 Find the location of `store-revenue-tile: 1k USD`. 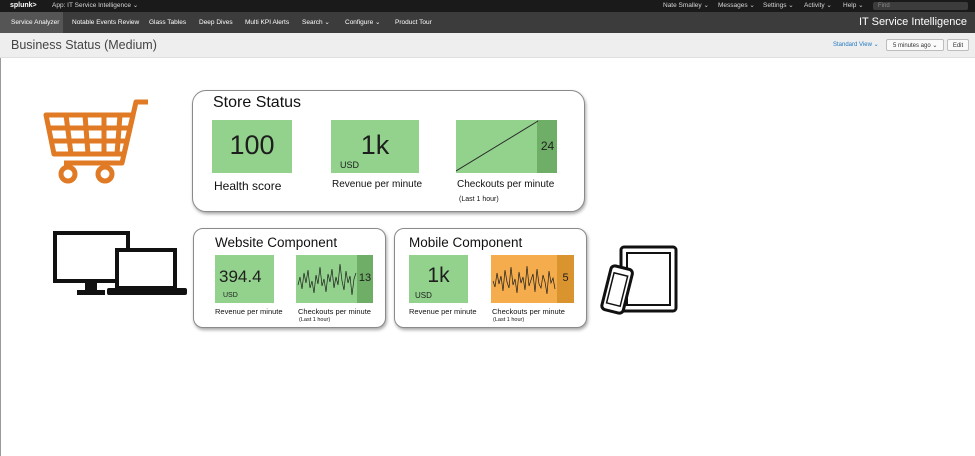

store-revenue-tile: 1k USD is located at coordinates (375, 146).